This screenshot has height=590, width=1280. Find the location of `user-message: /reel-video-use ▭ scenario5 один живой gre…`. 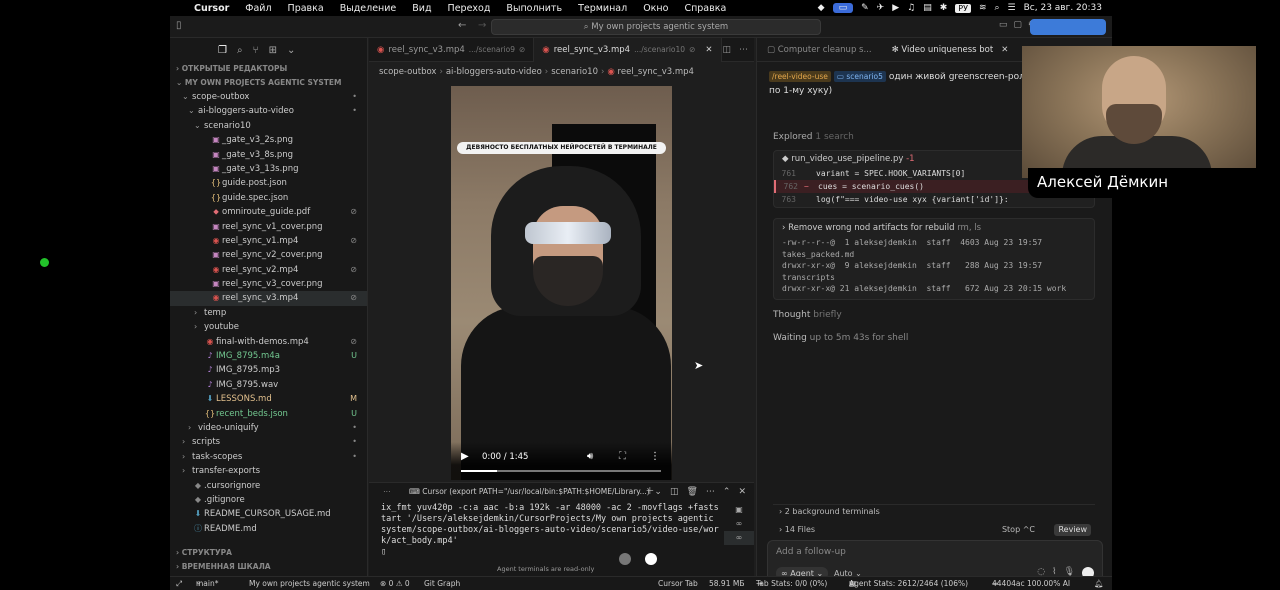

user-message: /reel-video-use ▭ scenario5 один живой gre… is located at coordinates (904, 84).